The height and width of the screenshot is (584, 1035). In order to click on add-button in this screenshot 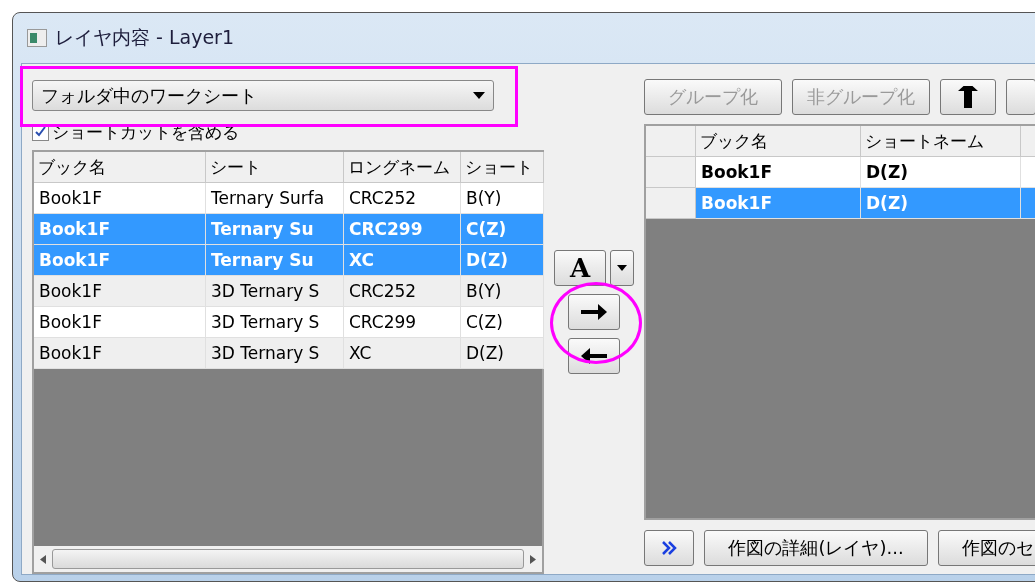, I will do `click(594, 312)`.